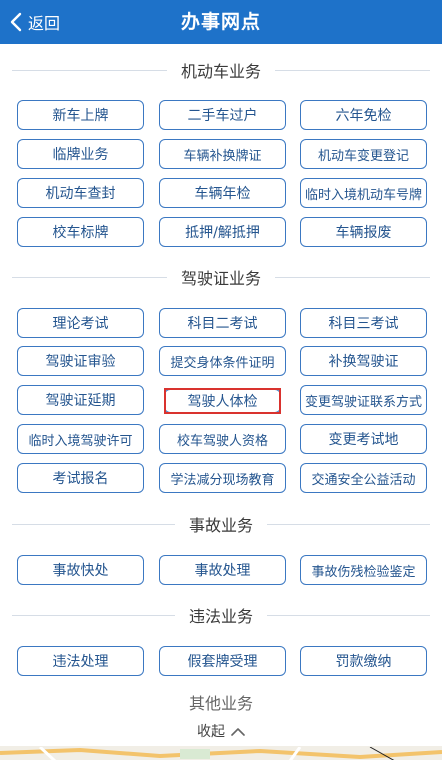 The width and height of the screenshot is (442, 760). What do you see at coordinates (222, 401) in the screenshot?
I see `service-button-highlighted: 驾驶人体检` at bounding box center [222, 401].